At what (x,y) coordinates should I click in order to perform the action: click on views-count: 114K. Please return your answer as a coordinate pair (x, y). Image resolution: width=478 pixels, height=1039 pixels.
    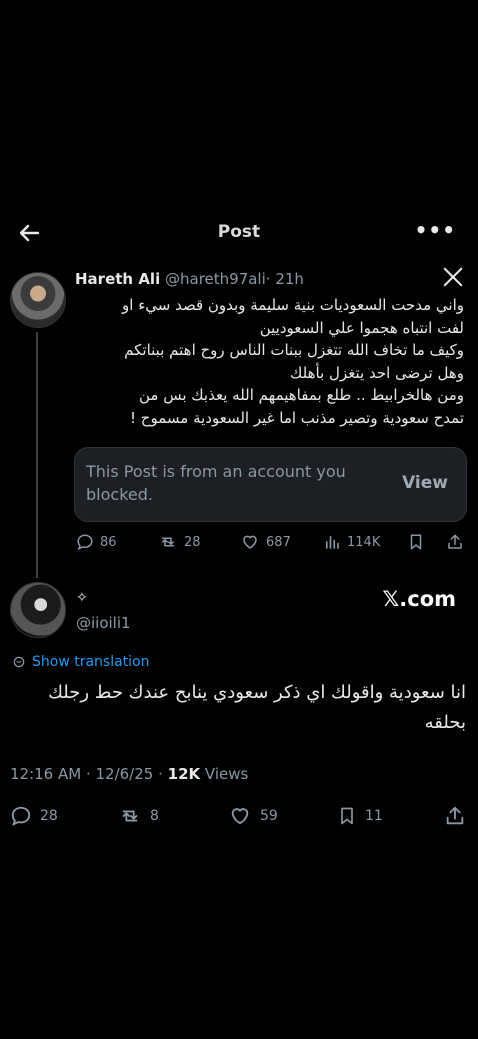
    Looking at the image, I should click on (364, 542).